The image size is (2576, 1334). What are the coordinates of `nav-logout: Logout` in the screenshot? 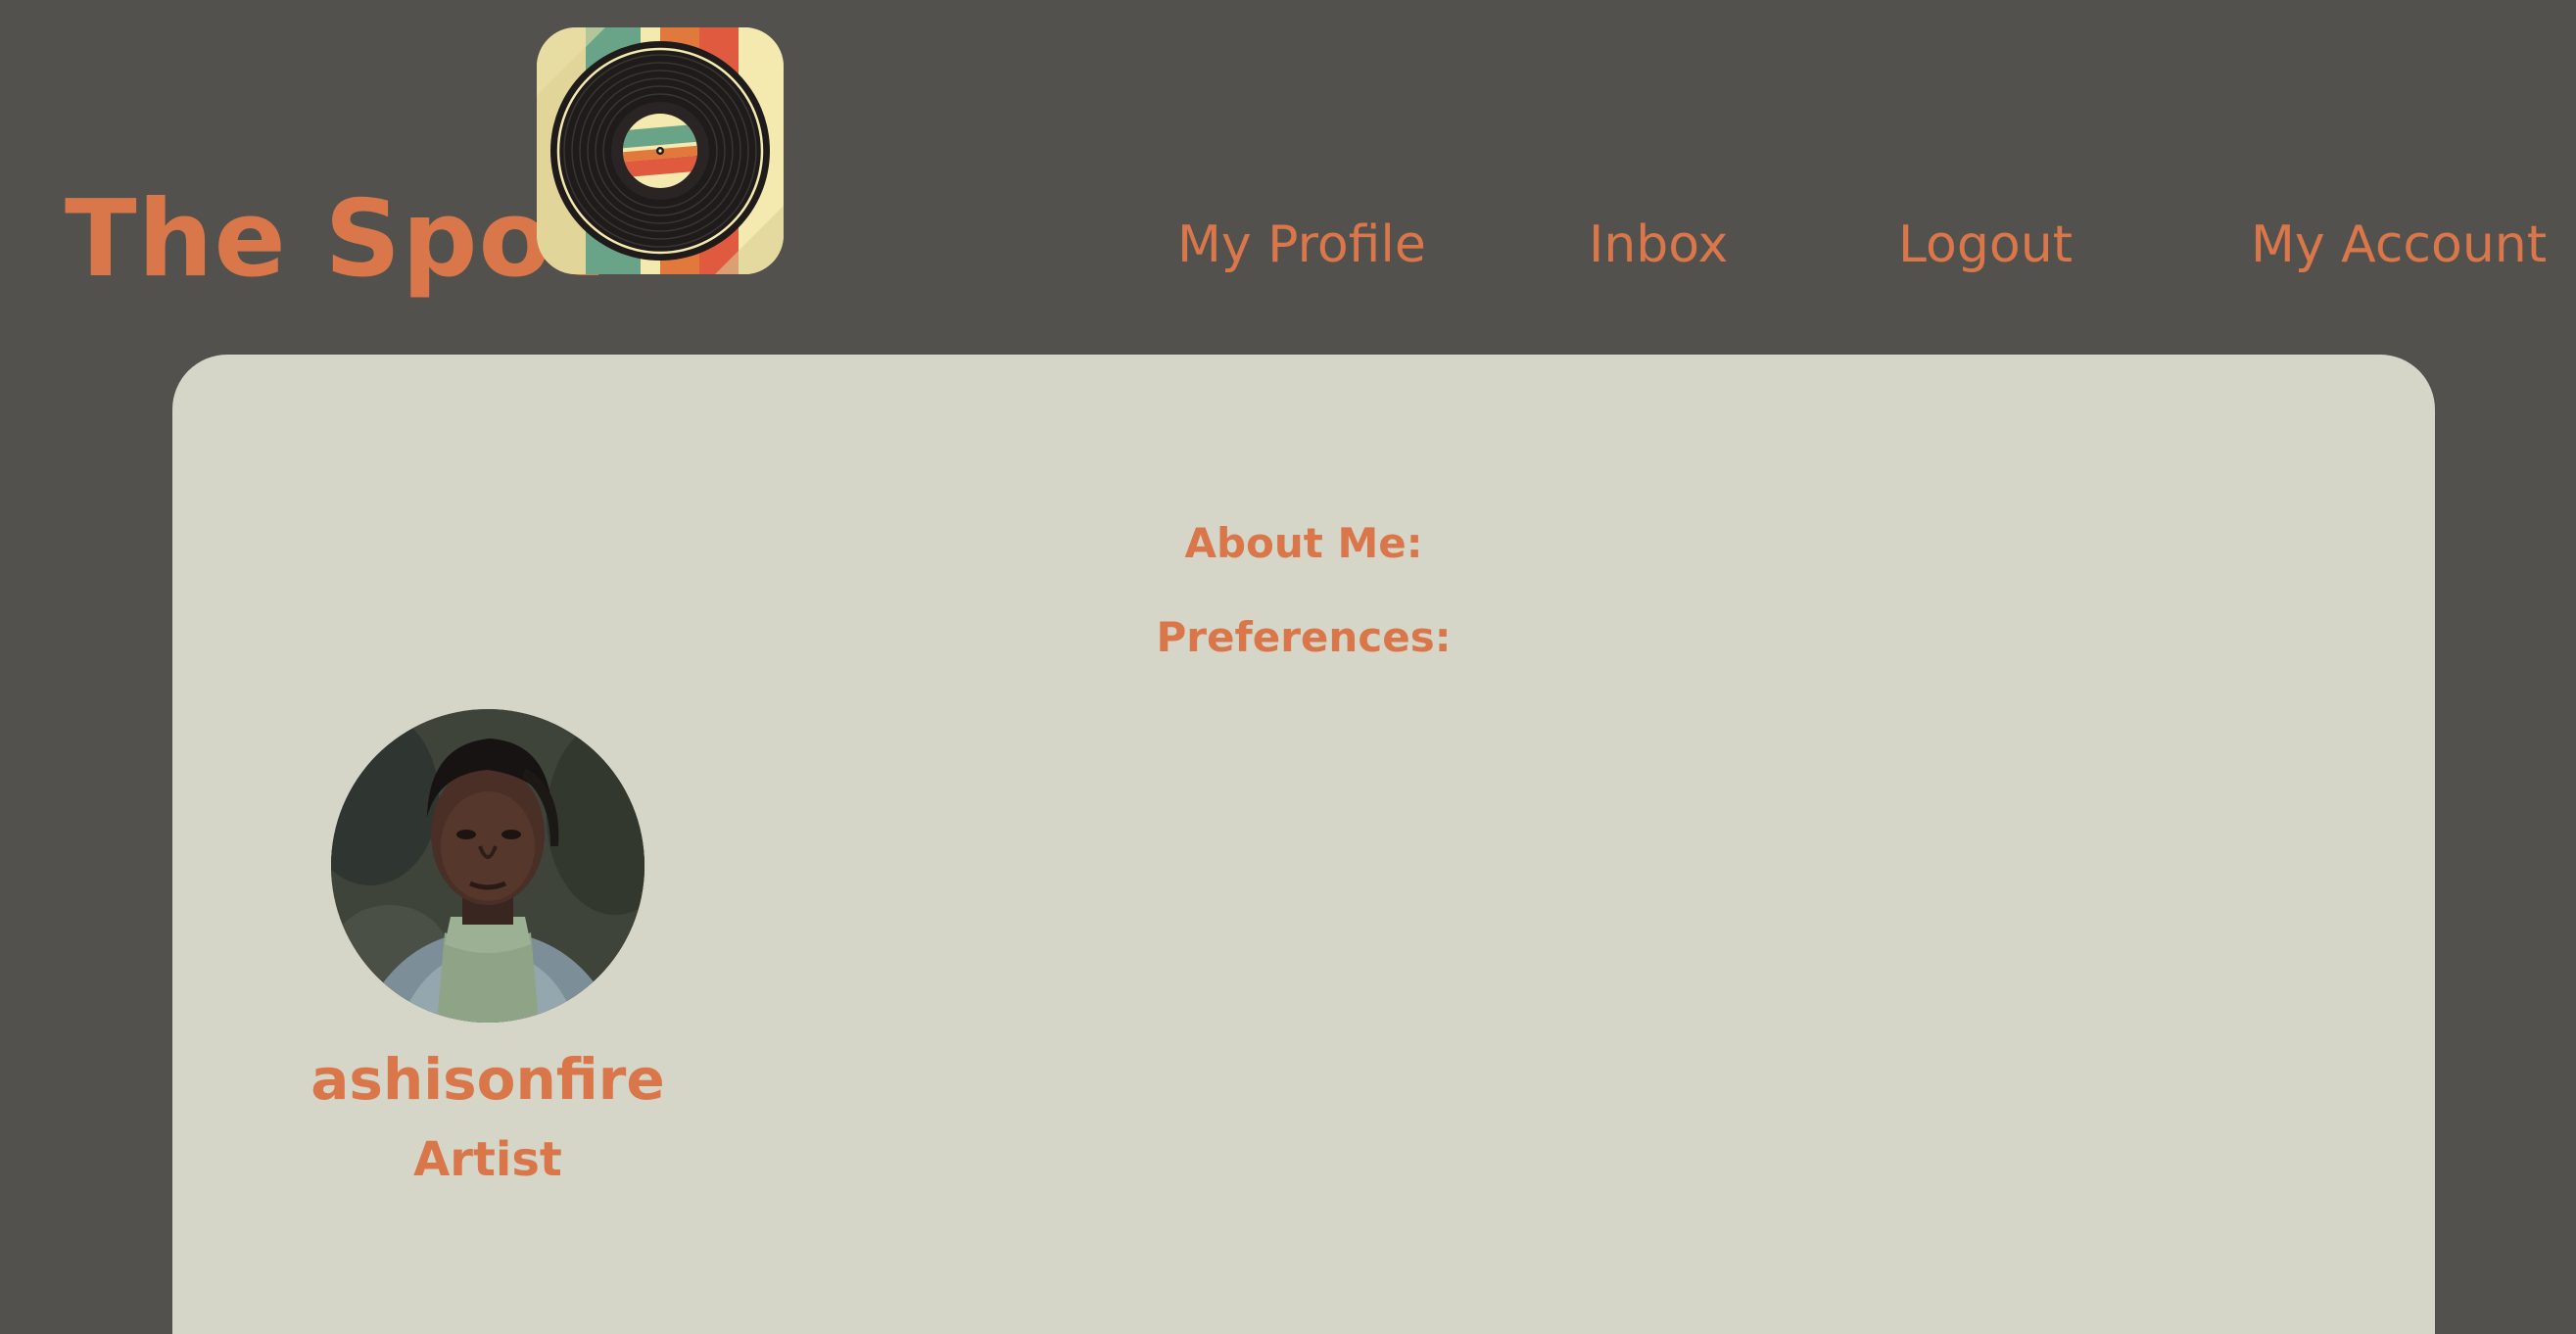 It's located at (1985, 245).